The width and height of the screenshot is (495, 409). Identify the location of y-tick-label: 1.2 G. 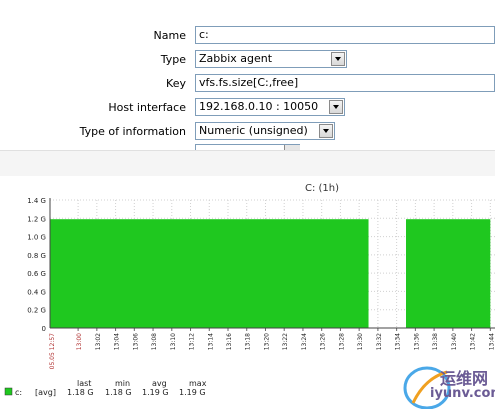
(36, 219).